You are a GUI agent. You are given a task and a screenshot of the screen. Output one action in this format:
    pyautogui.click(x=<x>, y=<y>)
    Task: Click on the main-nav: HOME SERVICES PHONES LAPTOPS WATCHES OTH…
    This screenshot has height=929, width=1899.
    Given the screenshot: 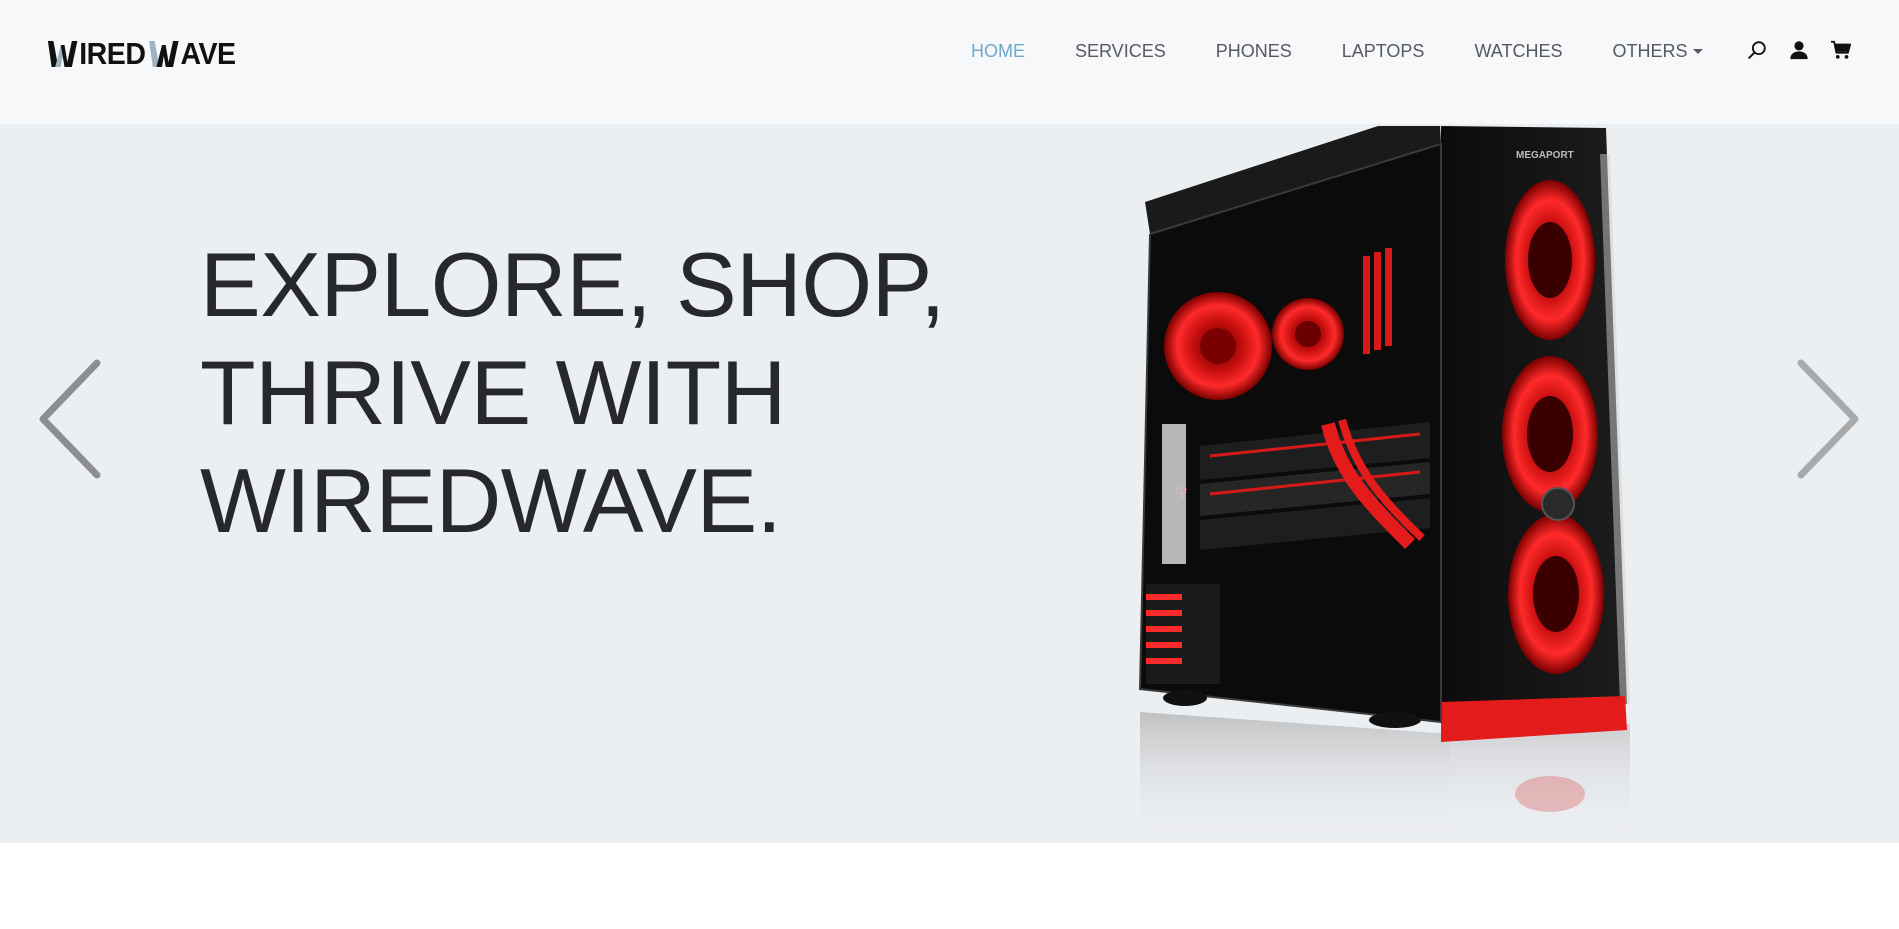 What is the action you would take?
    pyautogui.click(x=1362, y=51)
    